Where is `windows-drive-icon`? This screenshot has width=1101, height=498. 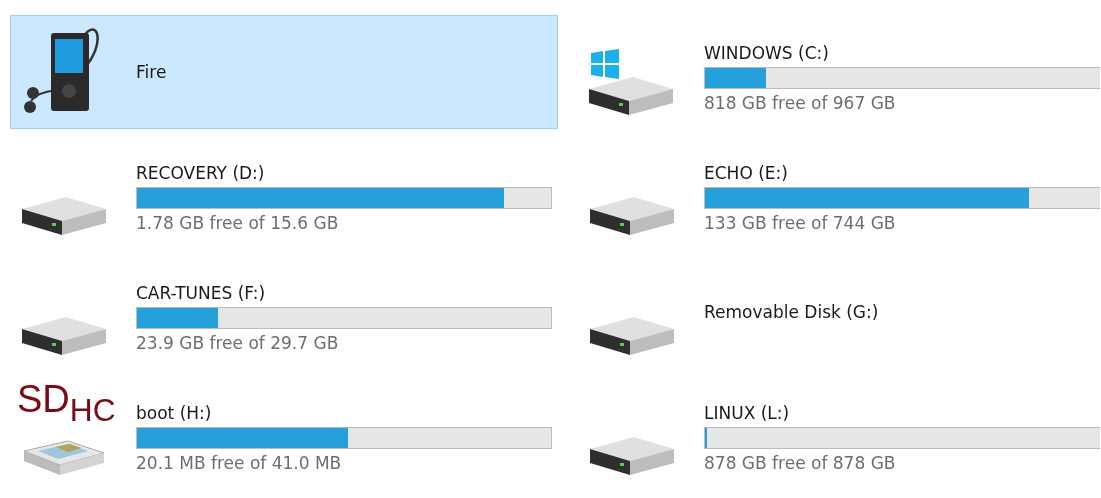 windows-drive-icon is located at coordinates (632, 82).